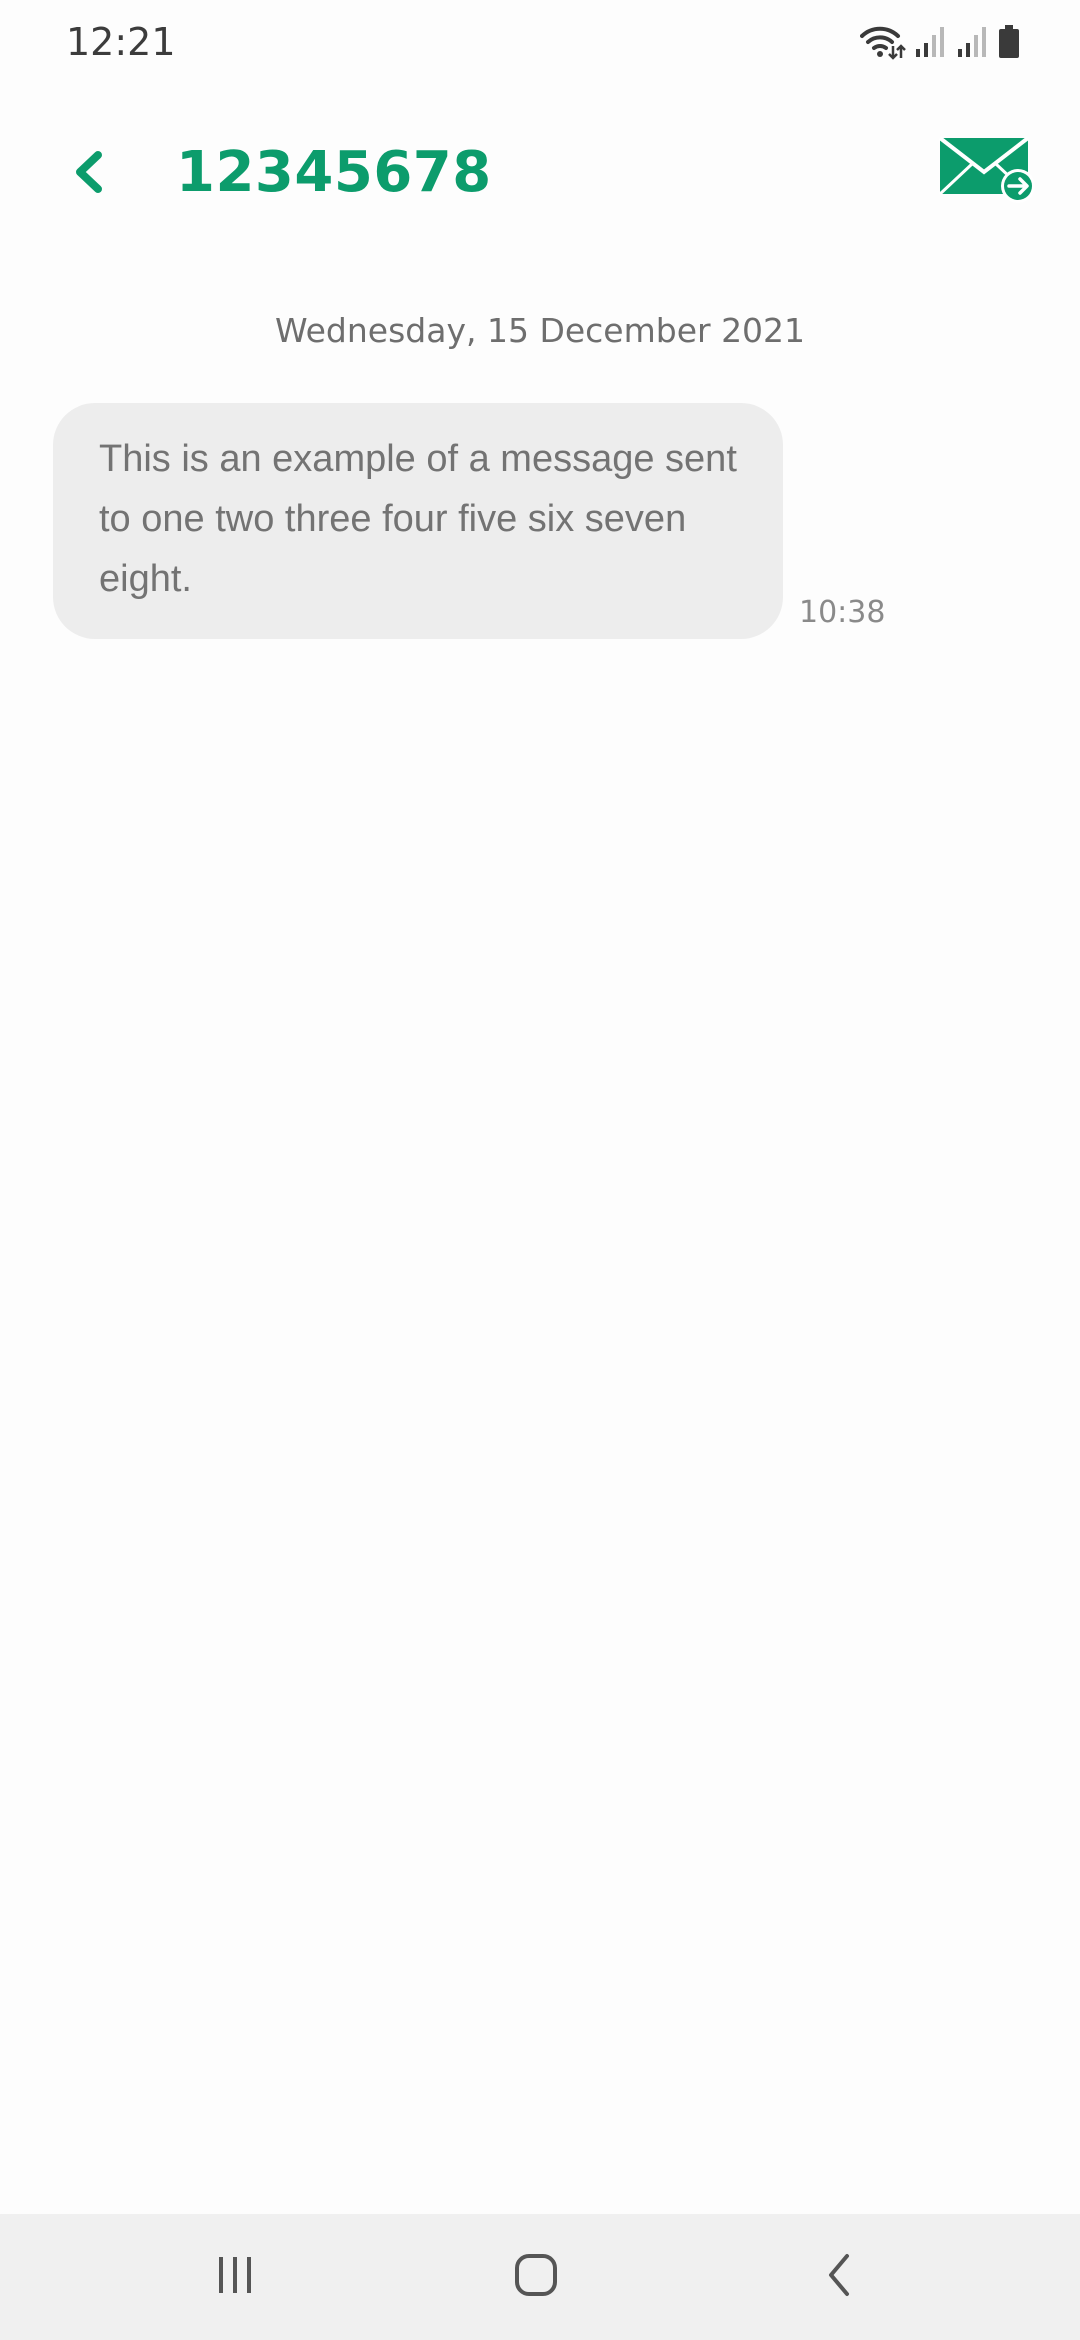 The image size is (1080, 2340). What do you see at coordinates (540, 173) in the screenshot?
I see `conversation-header: 12345678` at bounding box center [540, 173].